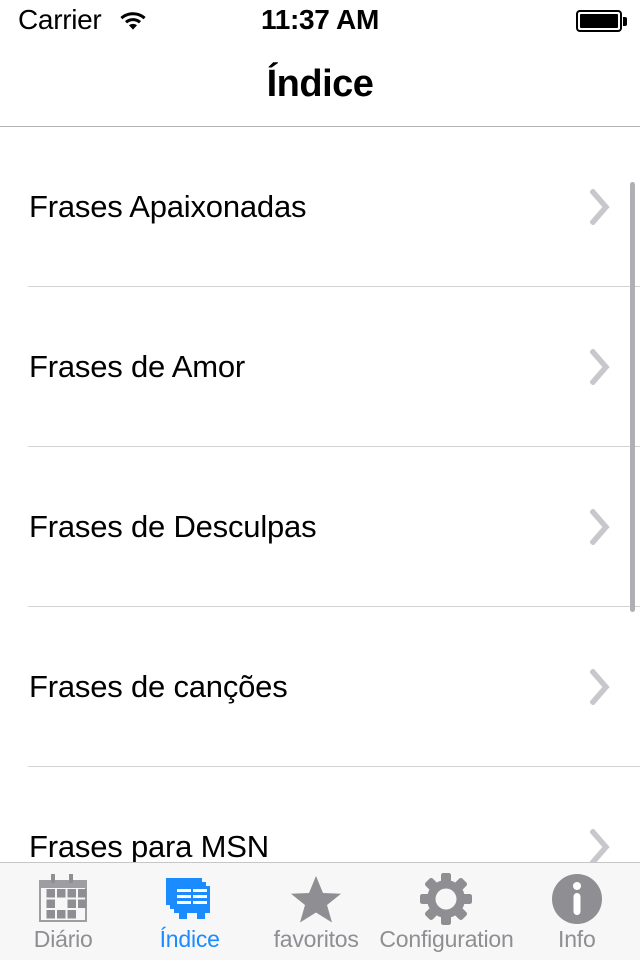 This screenshot has width=640, height=960. Describe the element at coordinates (316, 939) in the screenshot. I see `tab-label: favoritos` at that location.